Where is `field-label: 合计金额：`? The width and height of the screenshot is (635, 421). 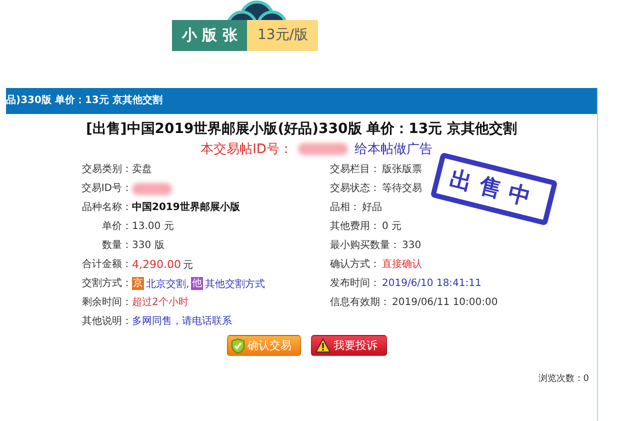
field-label: 合计金额： is located at coordinates (106, 265).